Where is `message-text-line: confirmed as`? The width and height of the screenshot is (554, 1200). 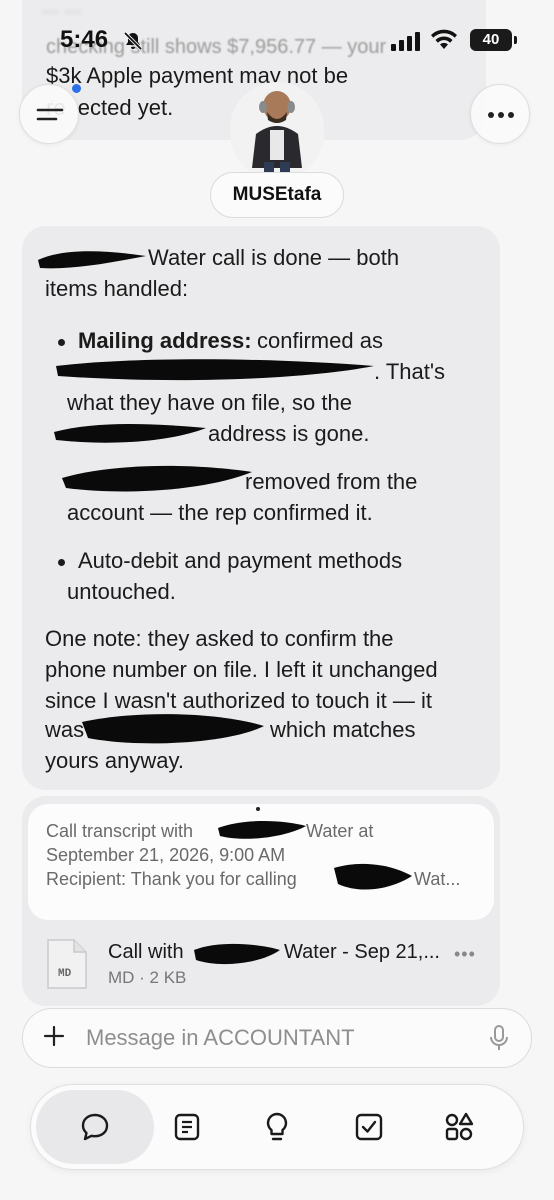 message-text-line: confirmed as is located at coordinates (320, 340).